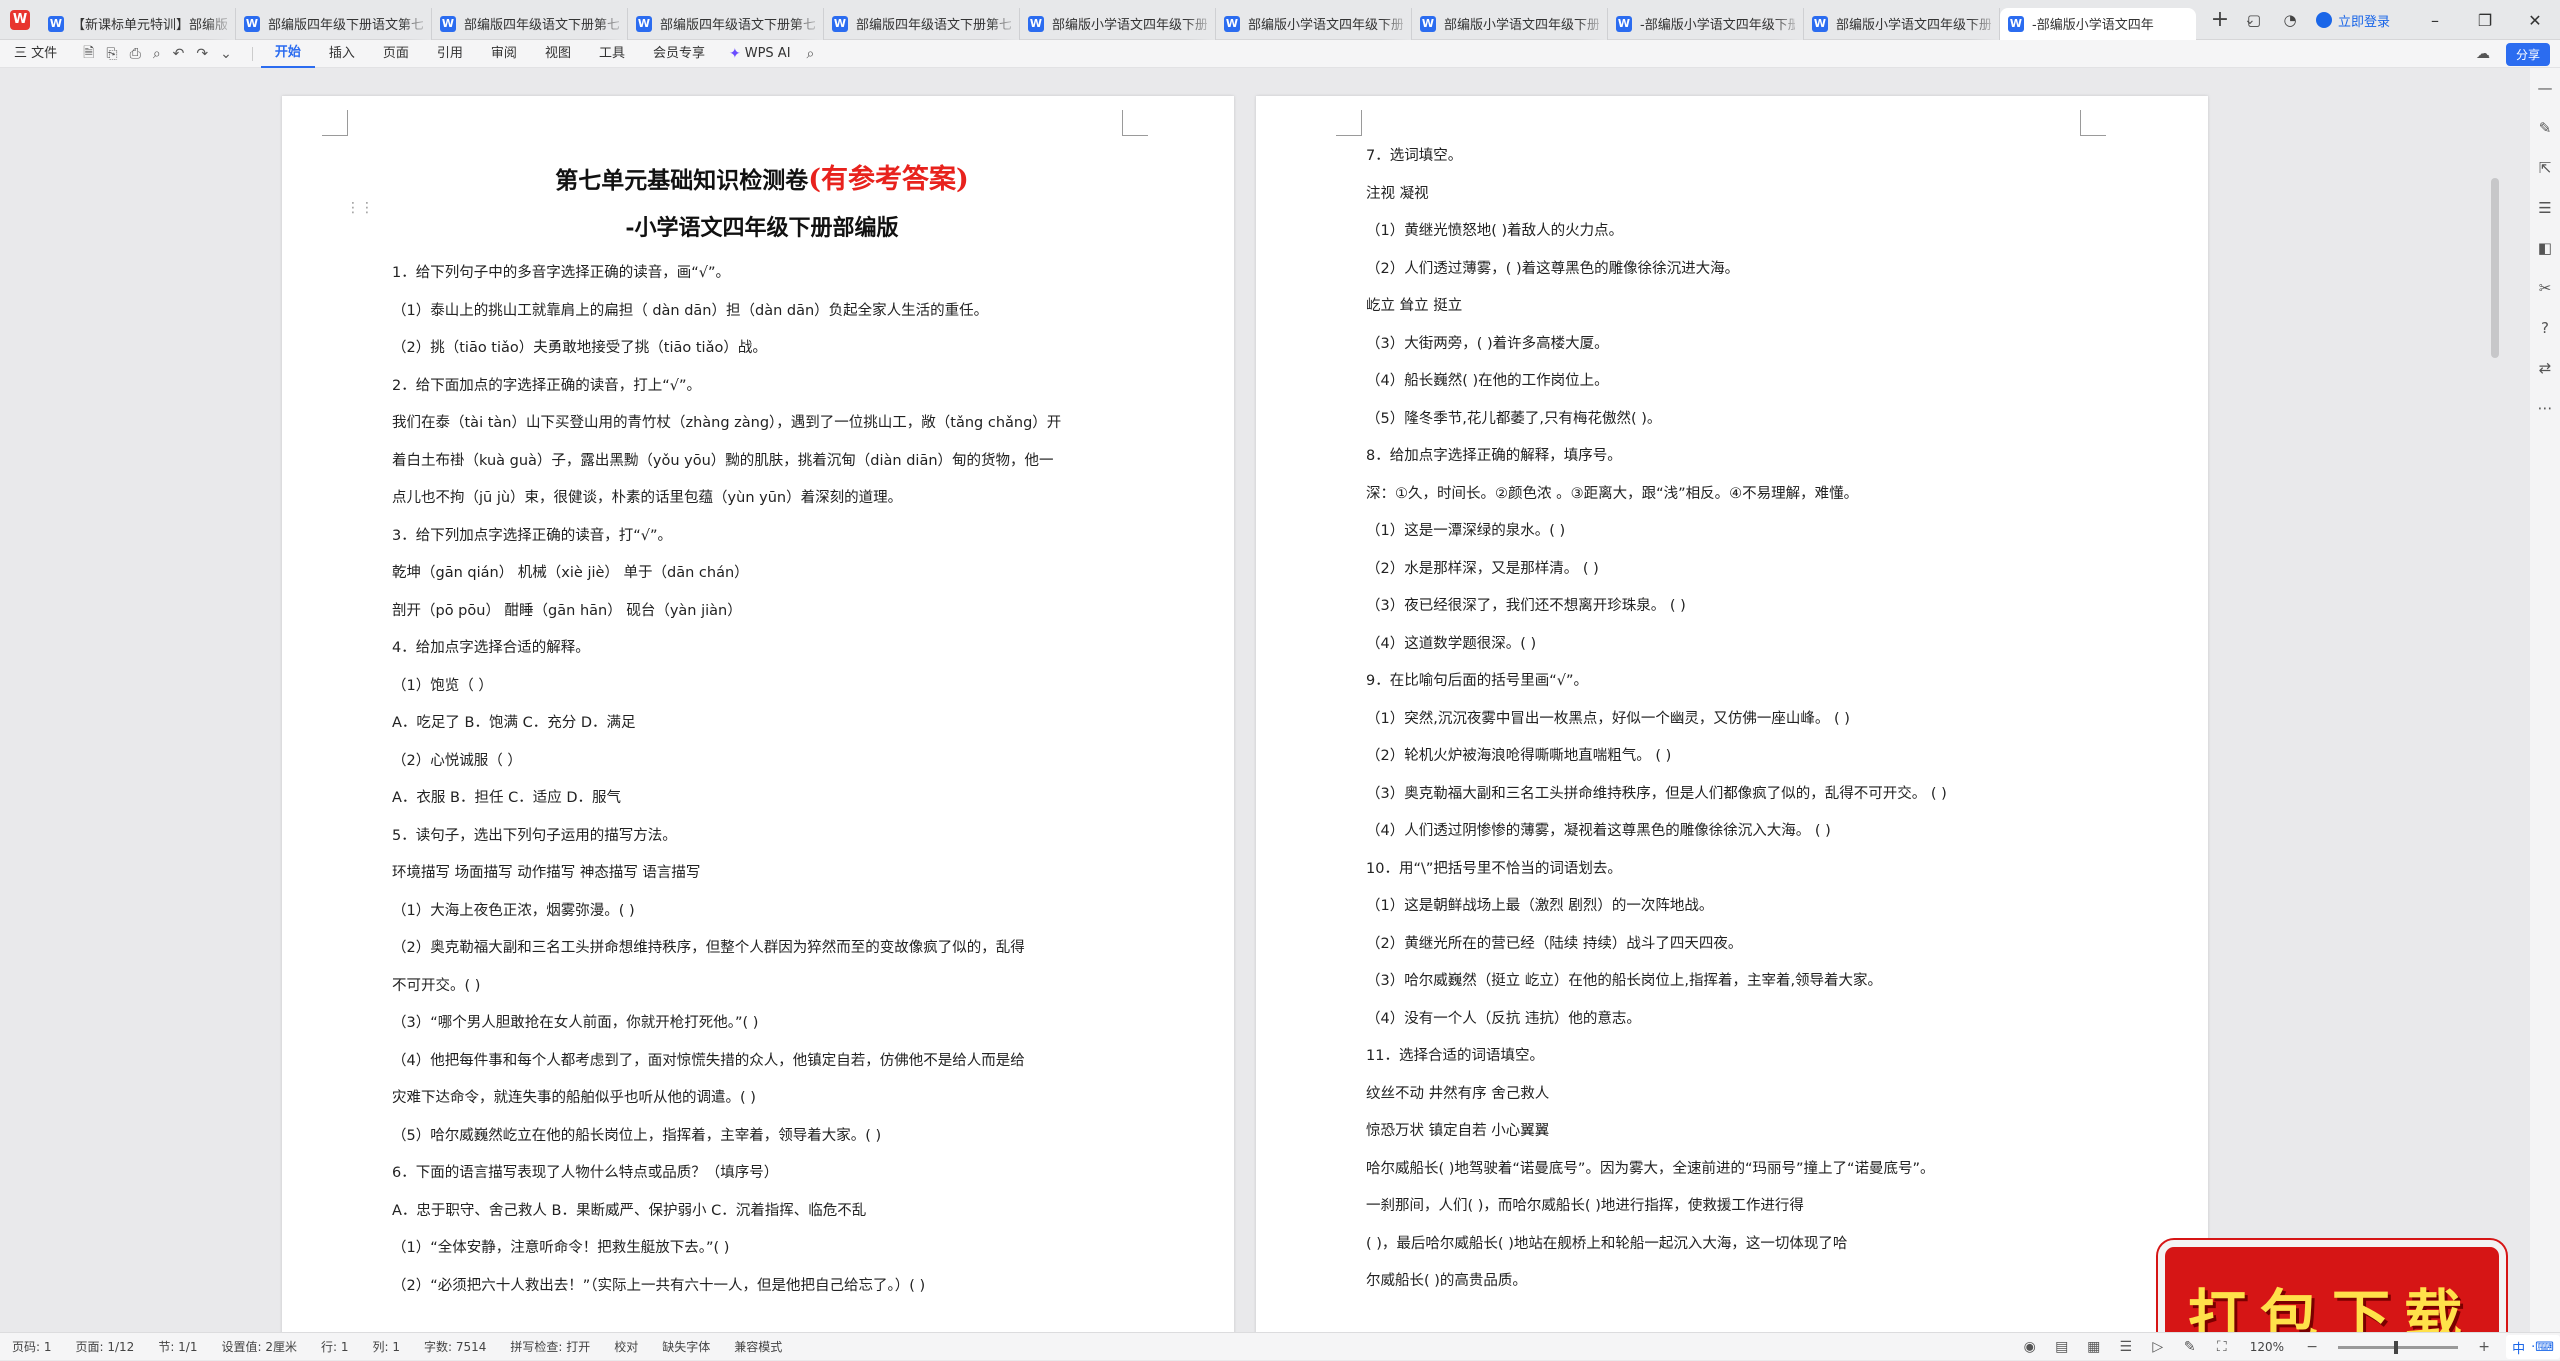 This screenshot has height=1361, width=2560. What do you see at coordinates (811, 54) in the screenshot?
I see `search-icon: ⌕` at bounding box center [811, 54].